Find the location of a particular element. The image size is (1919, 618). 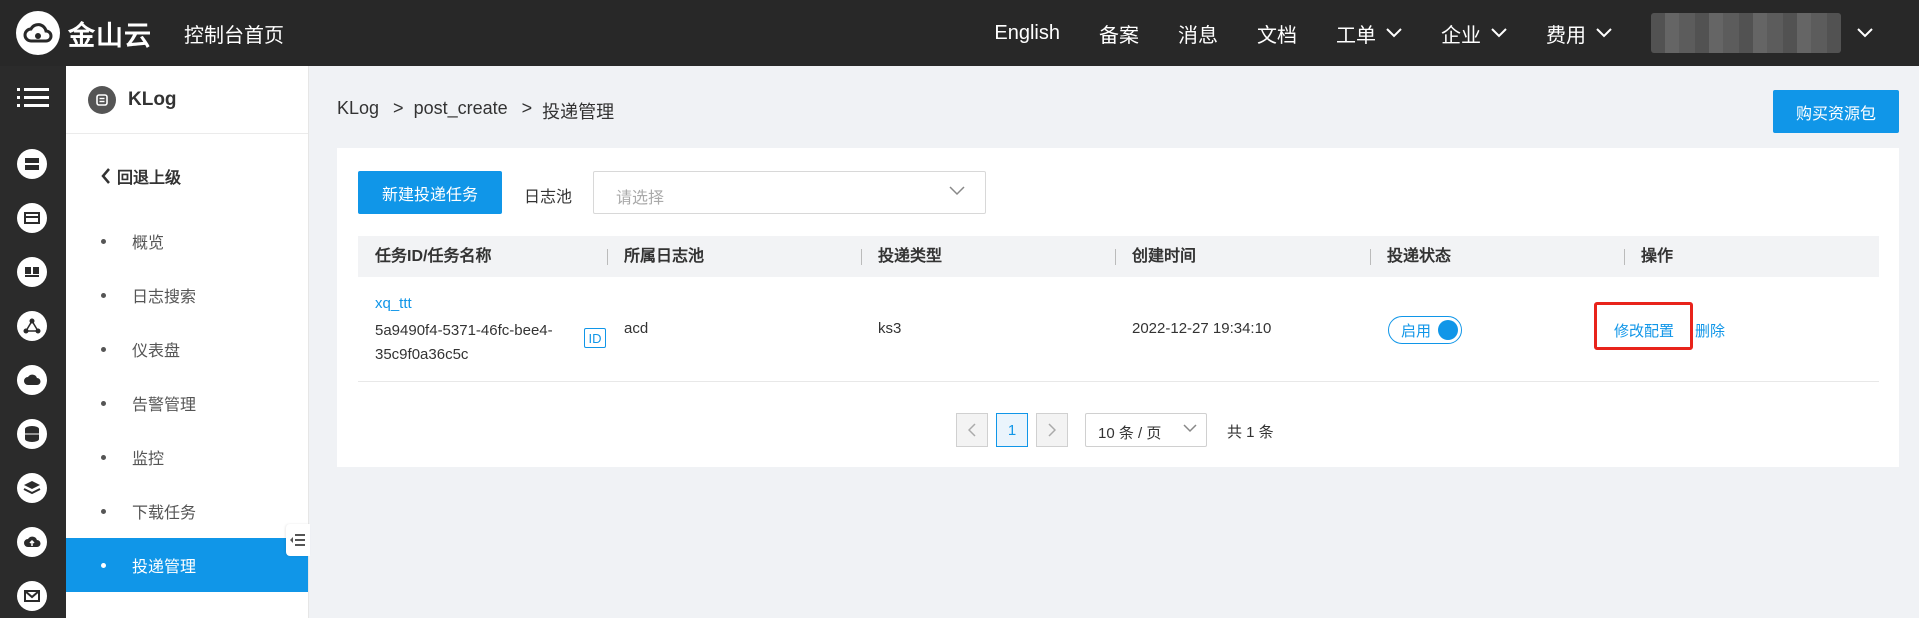

prev-page-button is located at coordinates (972, 430).